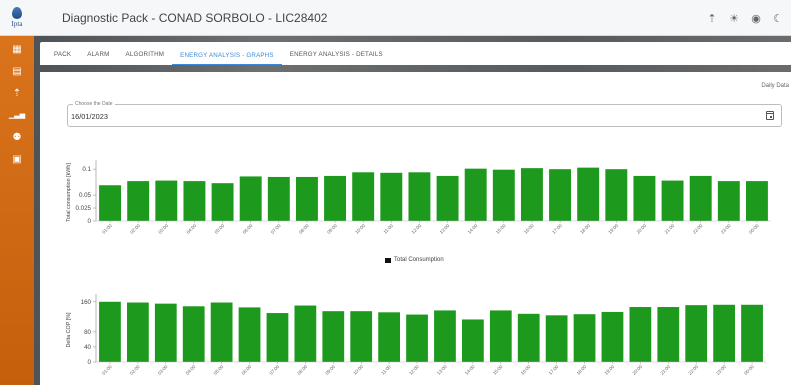  I want to click on toggle-icon: ◉, so click(756, 18).